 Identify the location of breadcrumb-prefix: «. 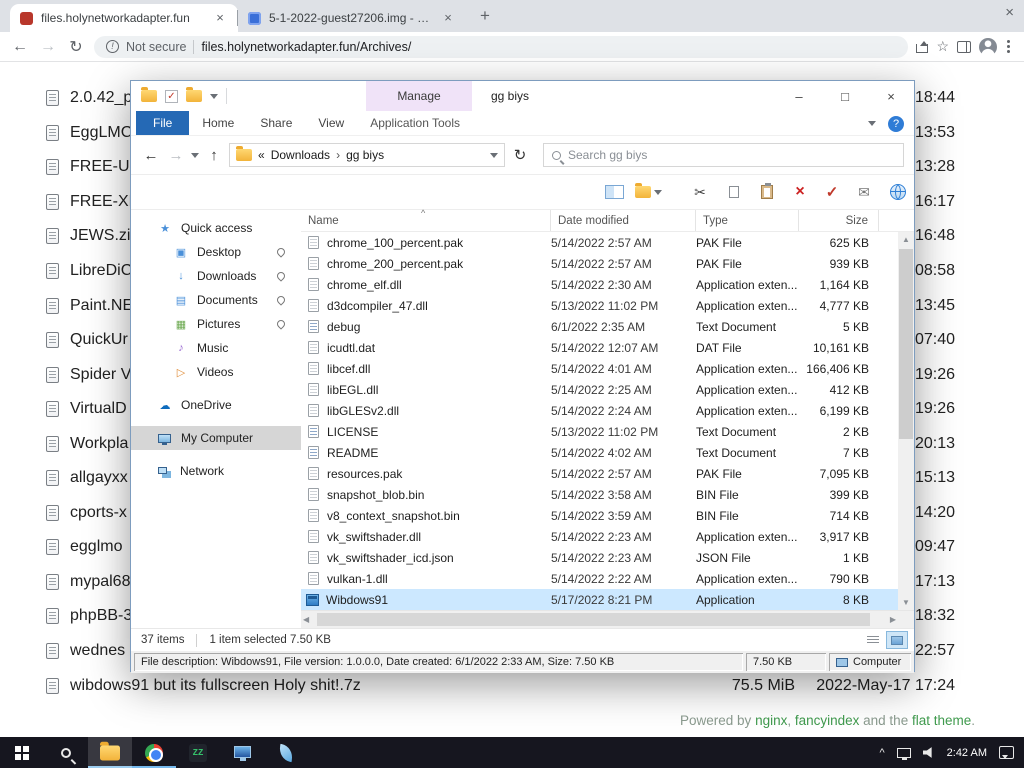
(261, 155).